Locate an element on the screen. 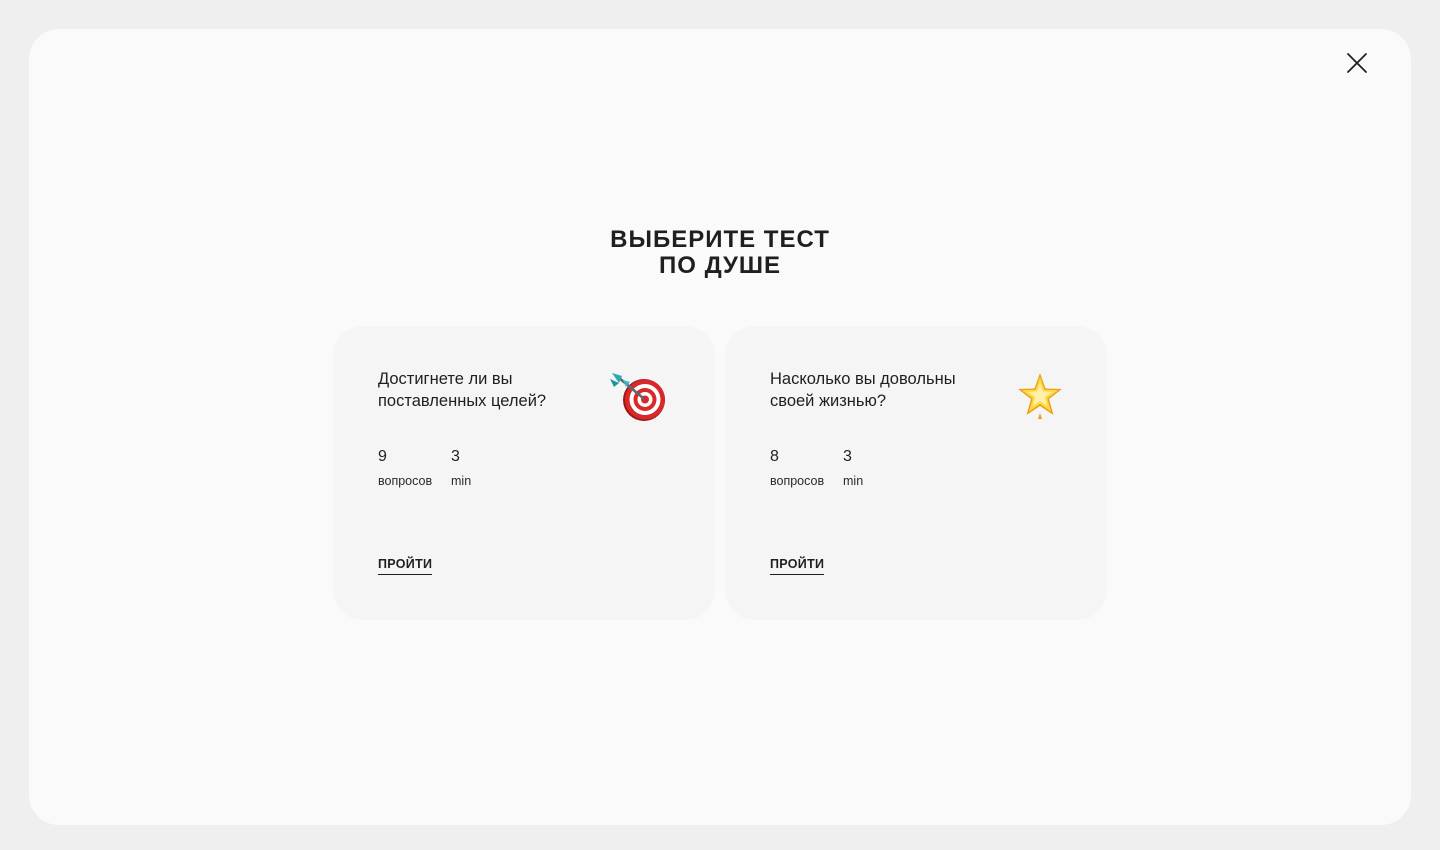  questions-value: 8 is located at coordinates (774, 456).